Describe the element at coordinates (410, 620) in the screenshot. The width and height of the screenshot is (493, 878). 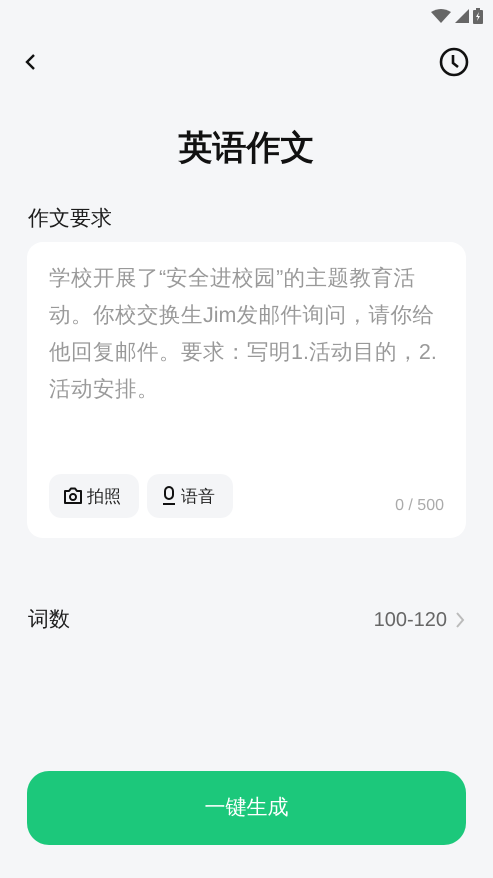
I see `word-count-value: 100-120` at that location.